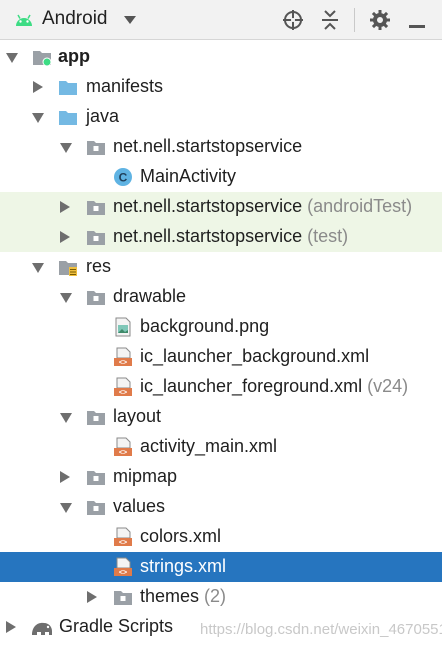 The width and height of the screenshot is (442, 650). What do you see at coordinates (221, 57) in the screenshot?
I see `tree-node-app: app` at bounding box center [221, 57].